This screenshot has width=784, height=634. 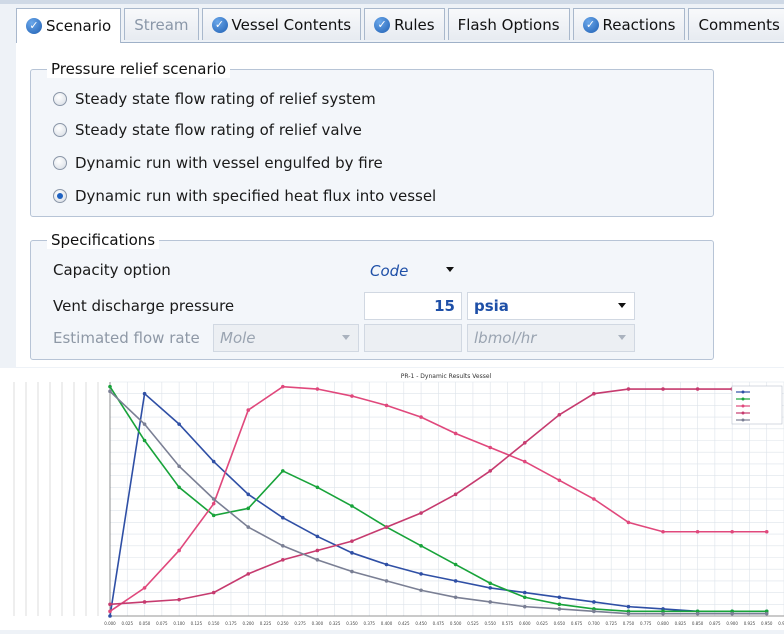 What do you see at coordinates (249, 623) in the screenshot?
I see `x-tick-label: 0.200` at bounding box center [249, 623].